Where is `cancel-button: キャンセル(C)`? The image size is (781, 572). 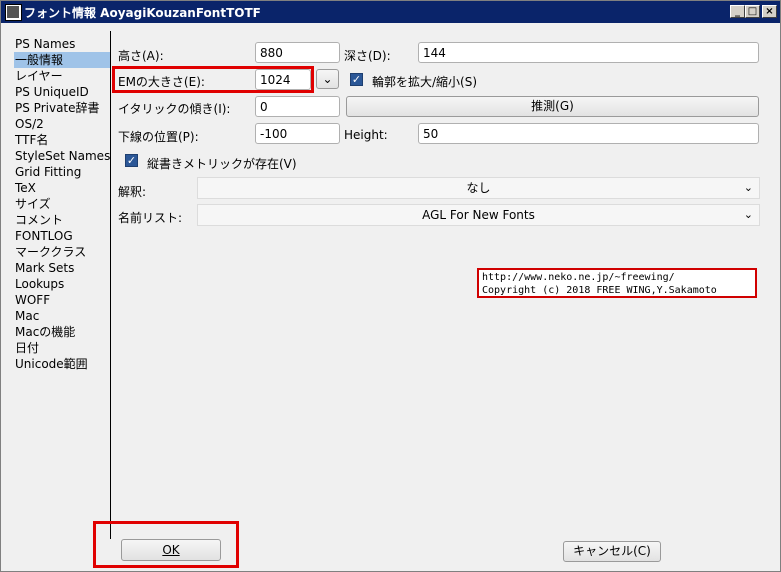 cancel-button: キャンセル(C) is located at coordinates (612, 551).